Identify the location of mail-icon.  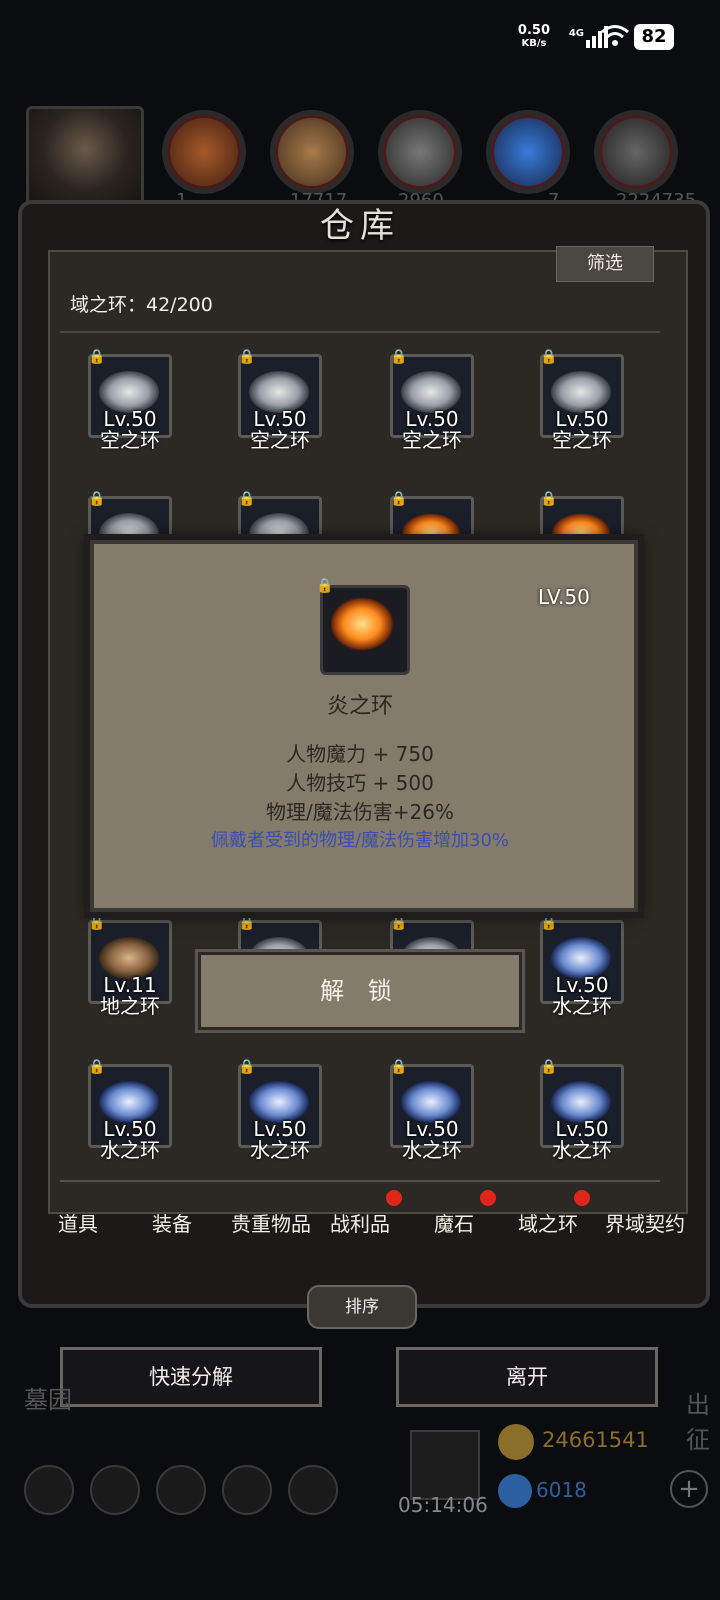
(247, 1490).